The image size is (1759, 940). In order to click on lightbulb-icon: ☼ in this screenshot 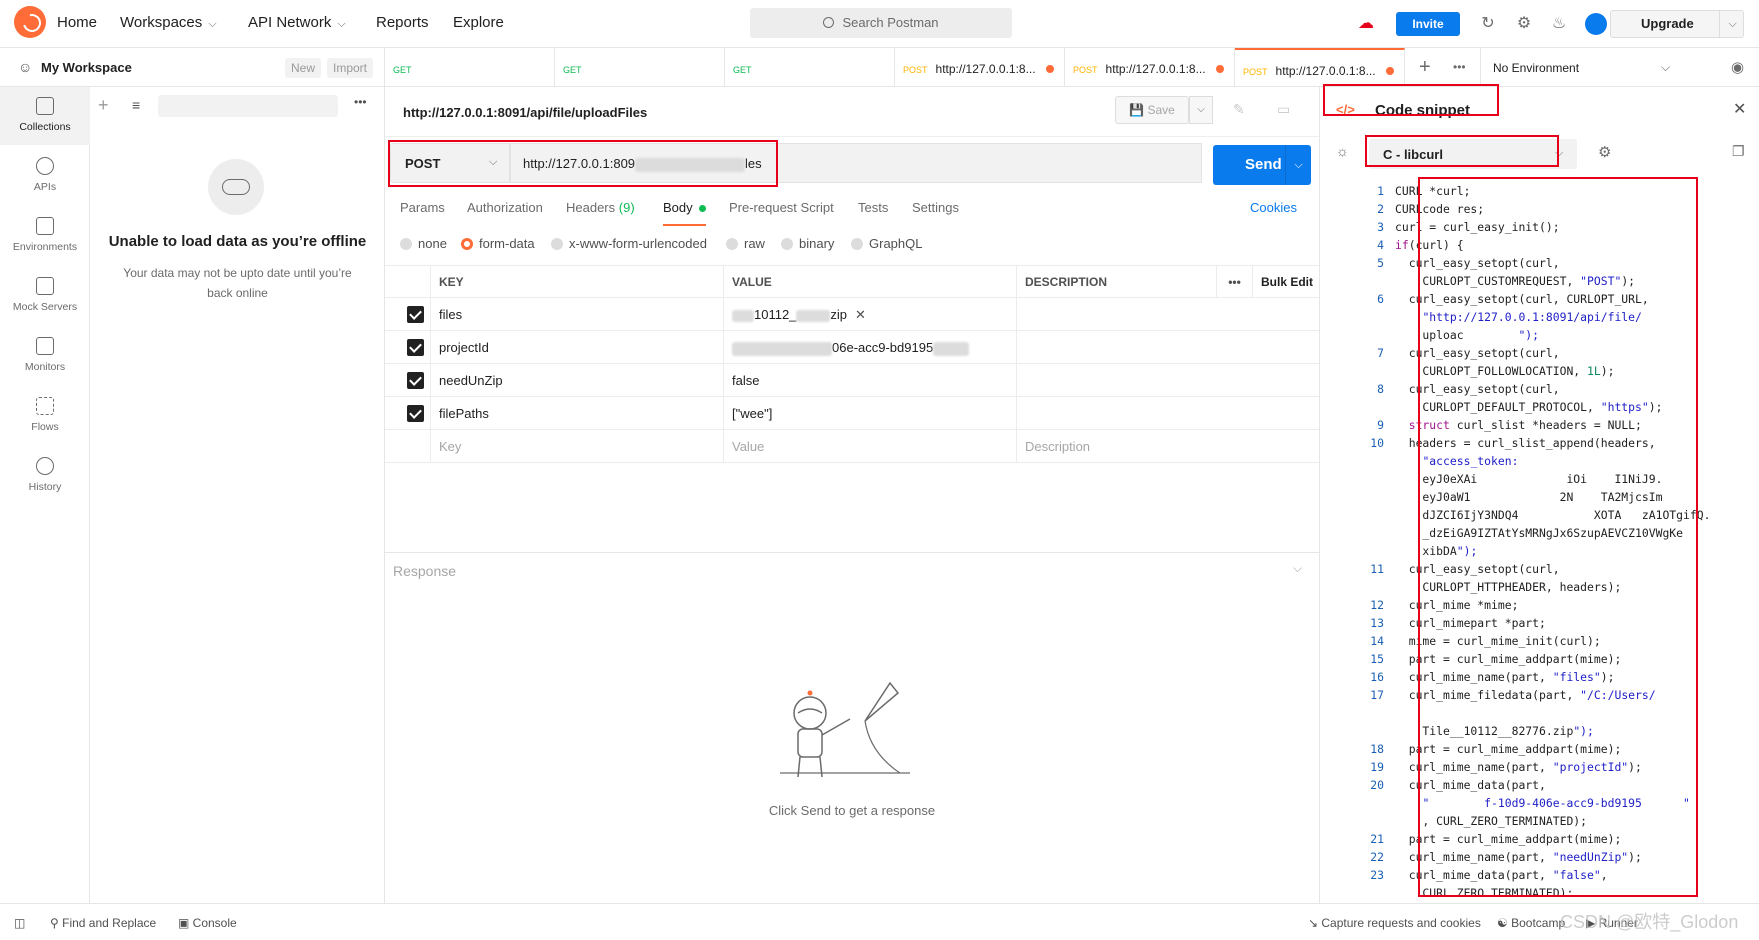, I will do `click(1342, 151)`.